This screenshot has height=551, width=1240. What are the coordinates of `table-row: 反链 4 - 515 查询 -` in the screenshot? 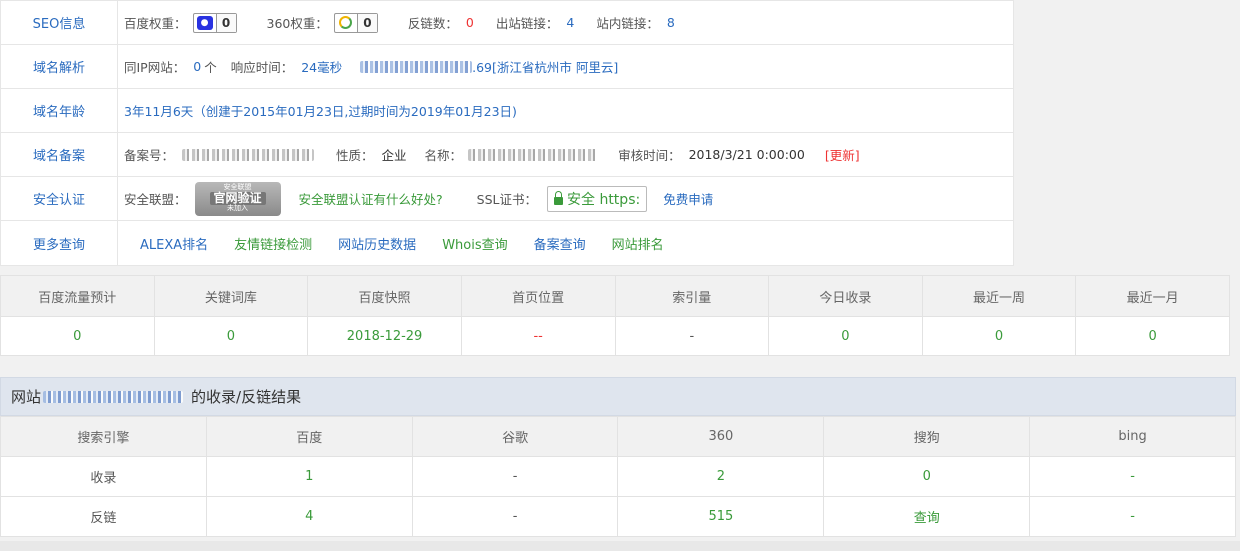 It's located at (618, 516).